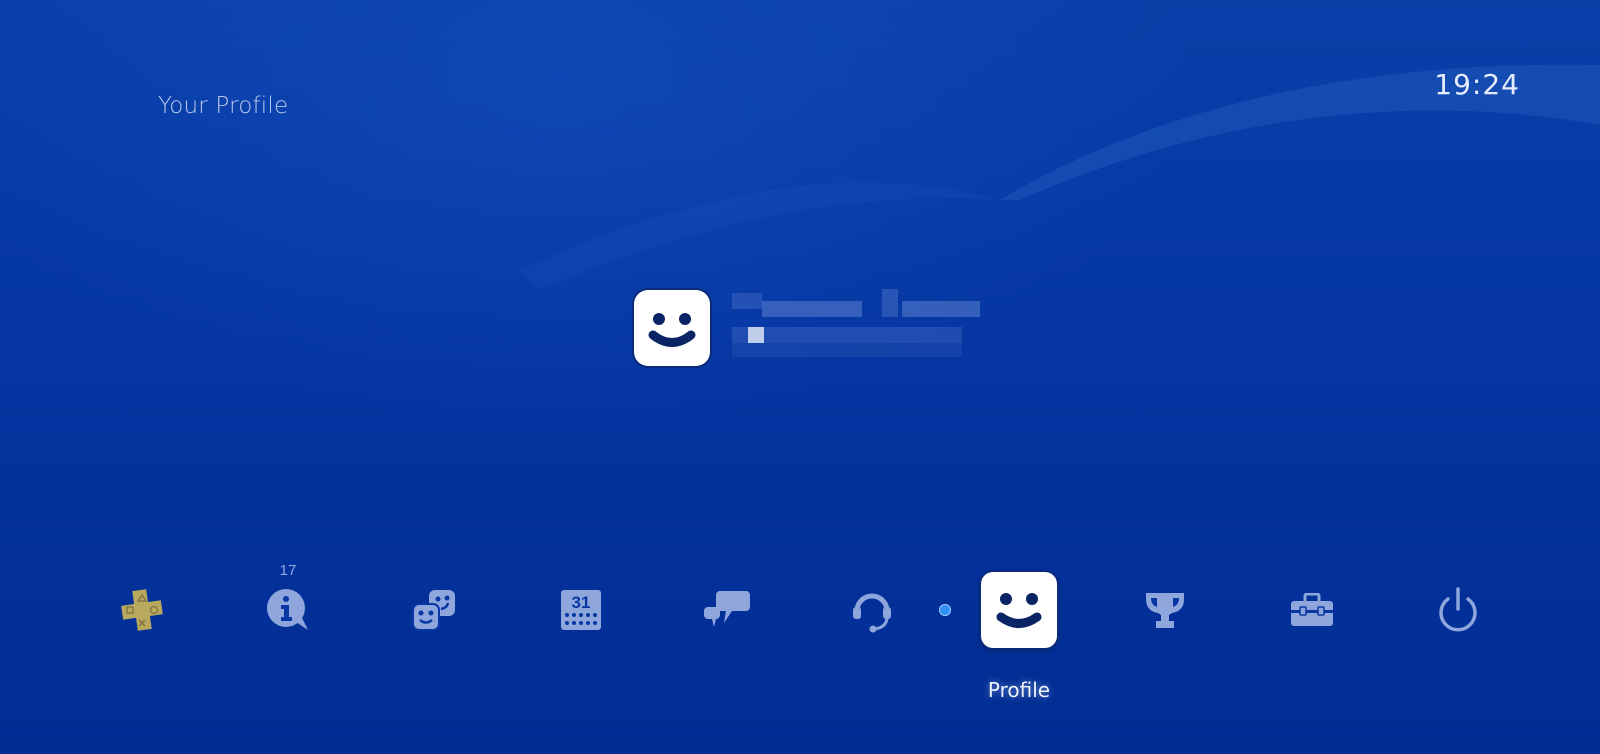 The image size is (1600, 754). I want to click on function-bar-item-settings, so click(1312, 610).